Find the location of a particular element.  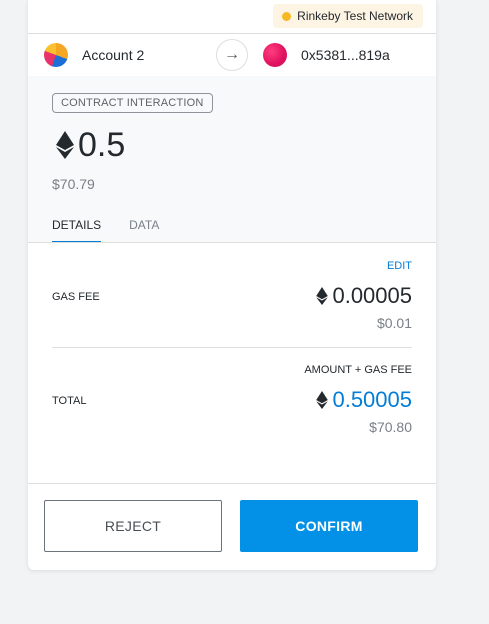

sender: Account 2 is located at coordinates (94, 55).